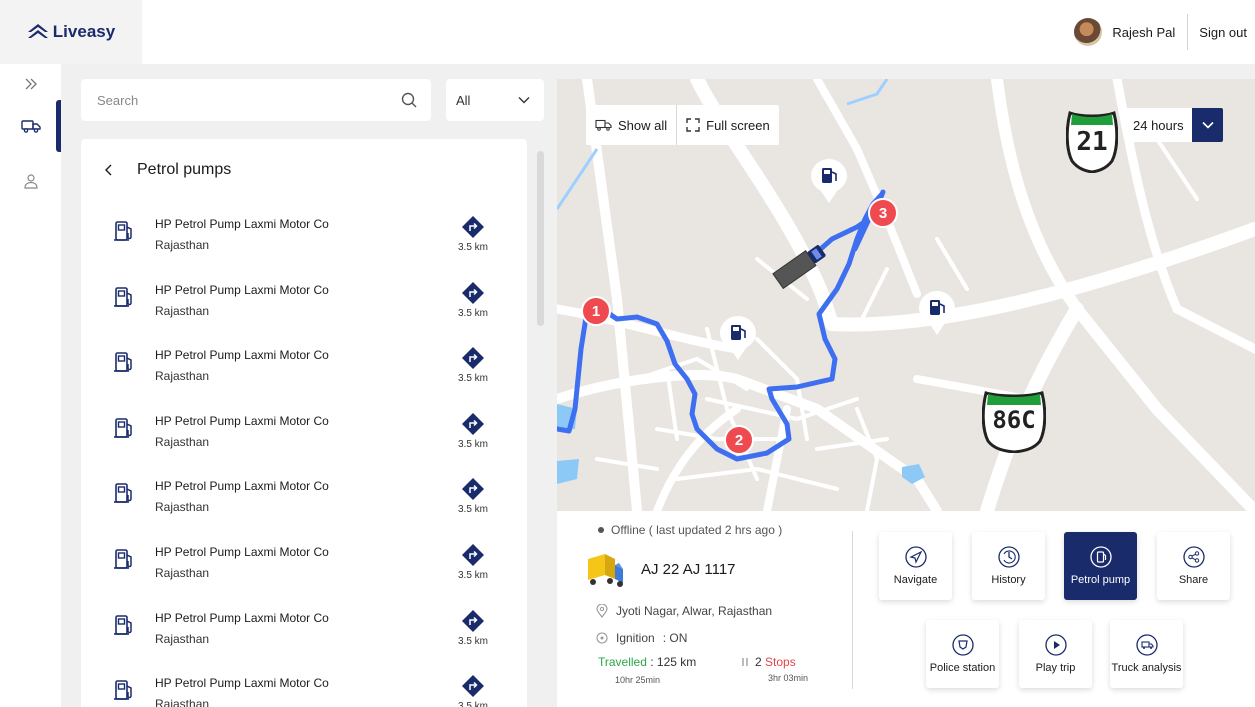  I want to click on history-icon, so click(1008, 556).